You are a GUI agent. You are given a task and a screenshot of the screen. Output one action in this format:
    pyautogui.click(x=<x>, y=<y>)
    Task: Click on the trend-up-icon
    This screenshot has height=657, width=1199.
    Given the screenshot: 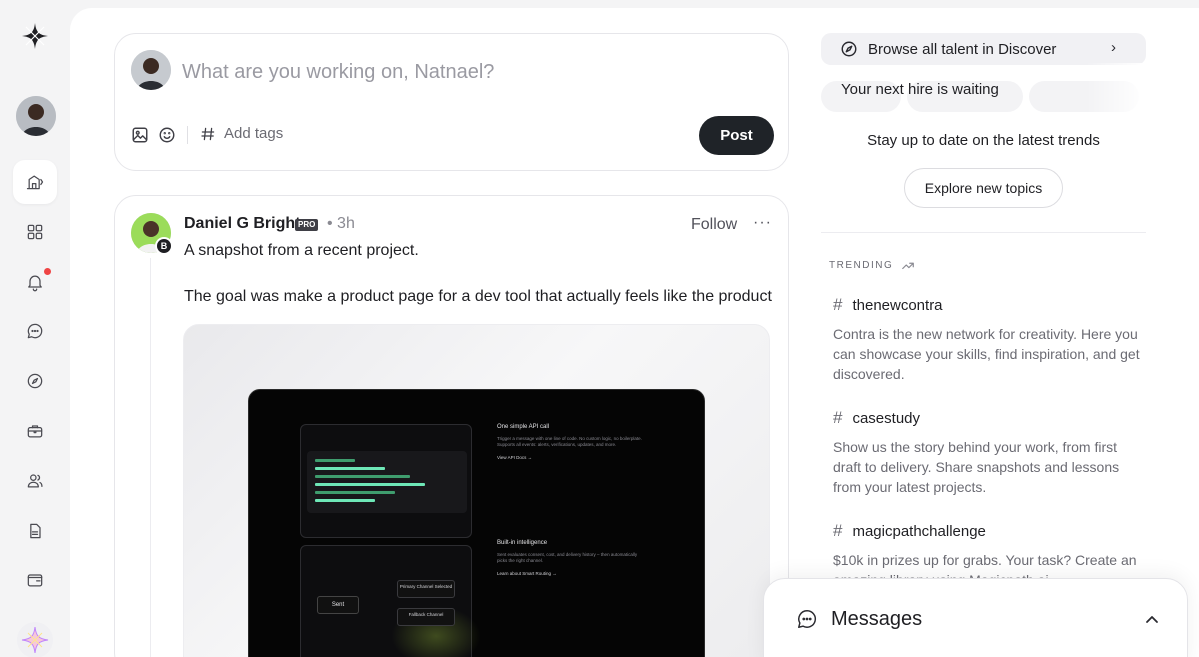 What is the action you would take?
    pyautogui.click(x=908, y=266)
    